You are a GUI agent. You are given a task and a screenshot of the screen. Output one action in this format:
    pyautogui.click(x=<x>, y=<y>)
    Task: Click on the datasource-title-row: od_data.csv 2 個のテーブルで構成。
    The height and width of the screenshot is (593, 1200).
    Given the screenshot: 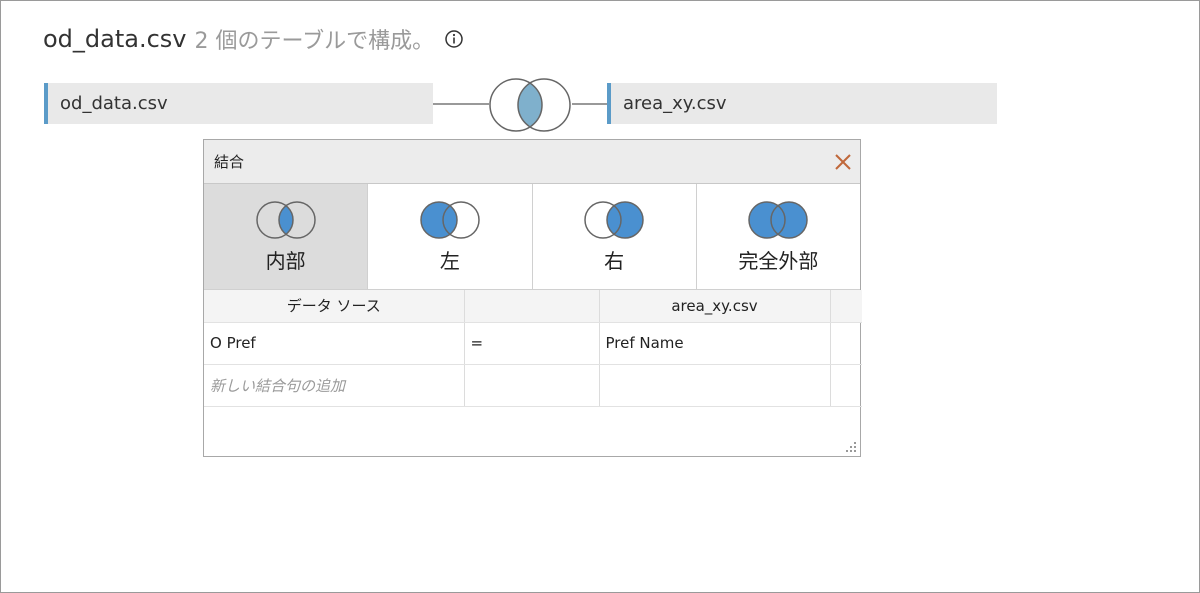 What is the action you would take?
    pyautogui.click(x=253, y=39)
    